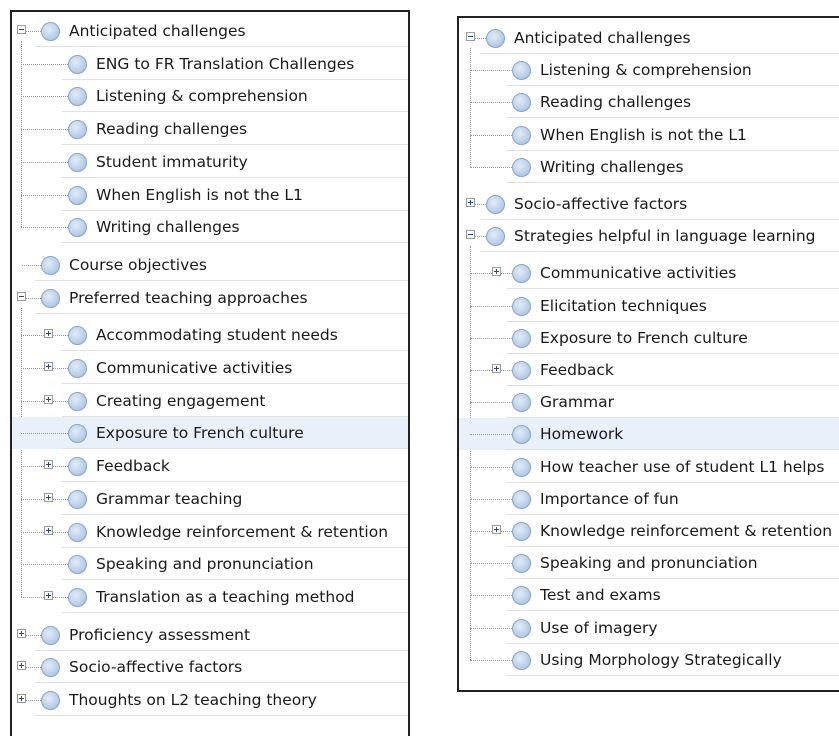  I want to click on tree-item-label: Use of imagery, so click(599, 627).